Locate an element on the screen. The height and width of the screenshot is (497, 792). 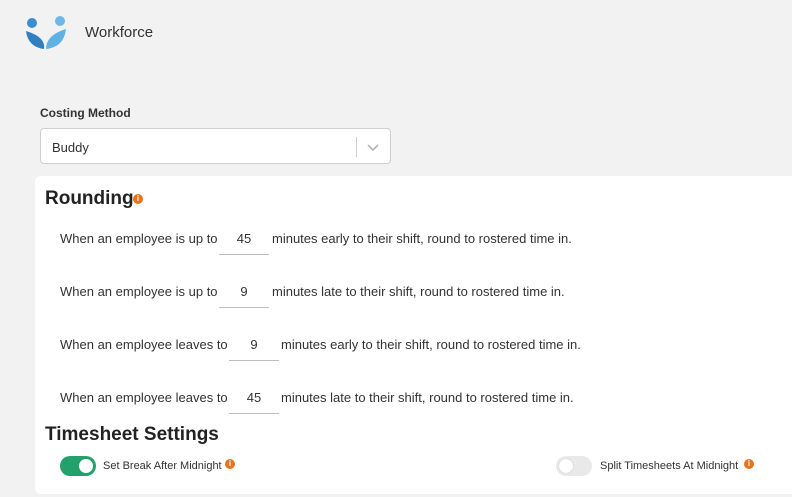
split-timesheets-at-midnight-label: Split Timesheets At Midnight is located at coordinates (669, 466).